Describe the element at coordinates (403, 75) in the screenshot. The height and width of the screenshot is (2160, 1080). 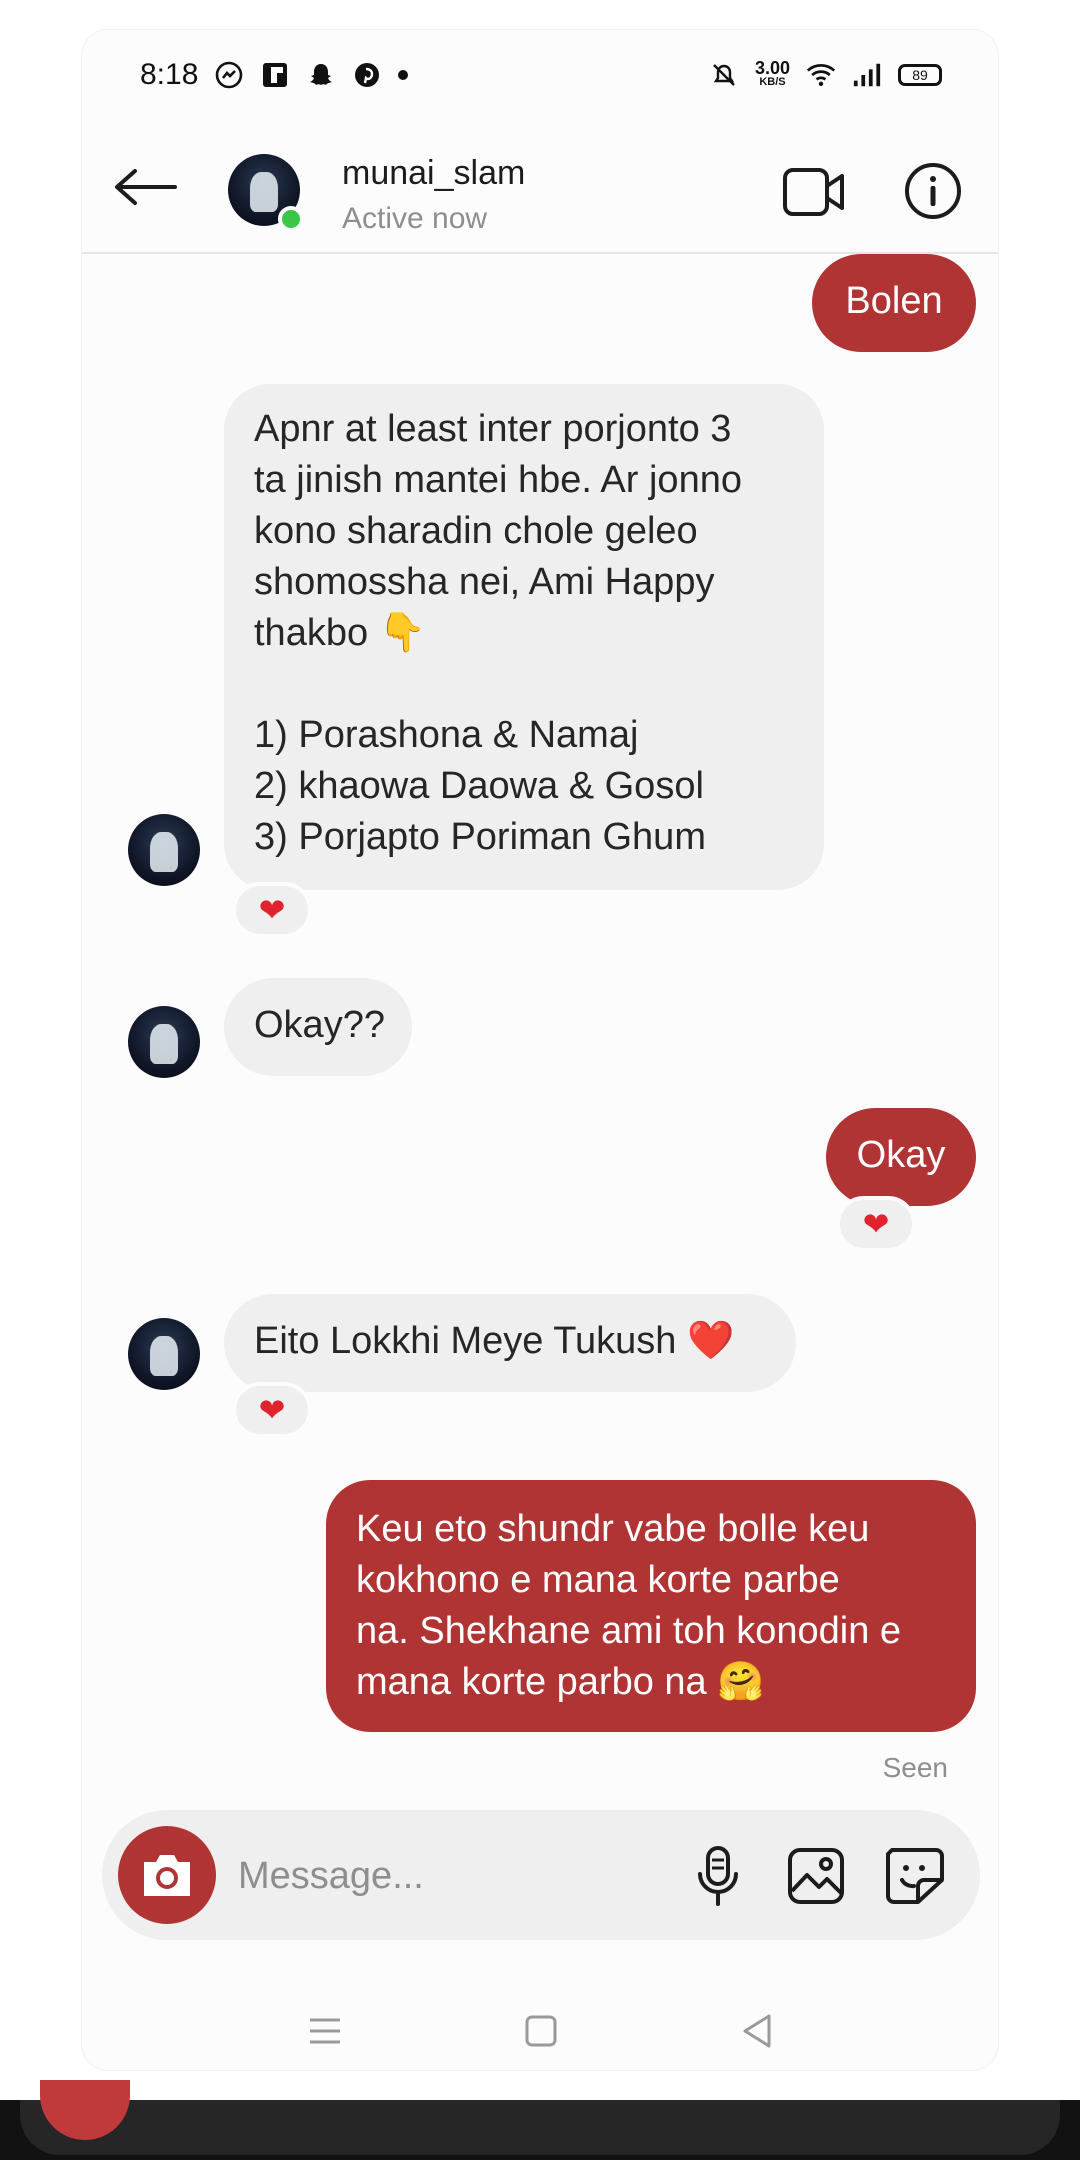
I see `more-notifications-dot` at that location.